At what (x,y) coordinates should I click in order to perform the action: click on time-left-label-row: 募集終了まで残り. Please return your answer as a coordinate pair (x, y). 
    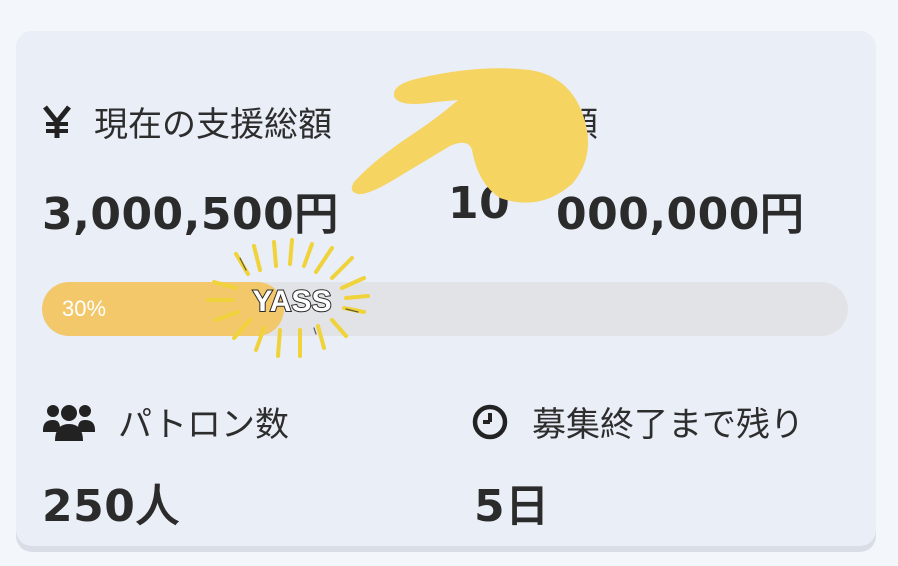
    Looking at the image, I should click on (638, 421).